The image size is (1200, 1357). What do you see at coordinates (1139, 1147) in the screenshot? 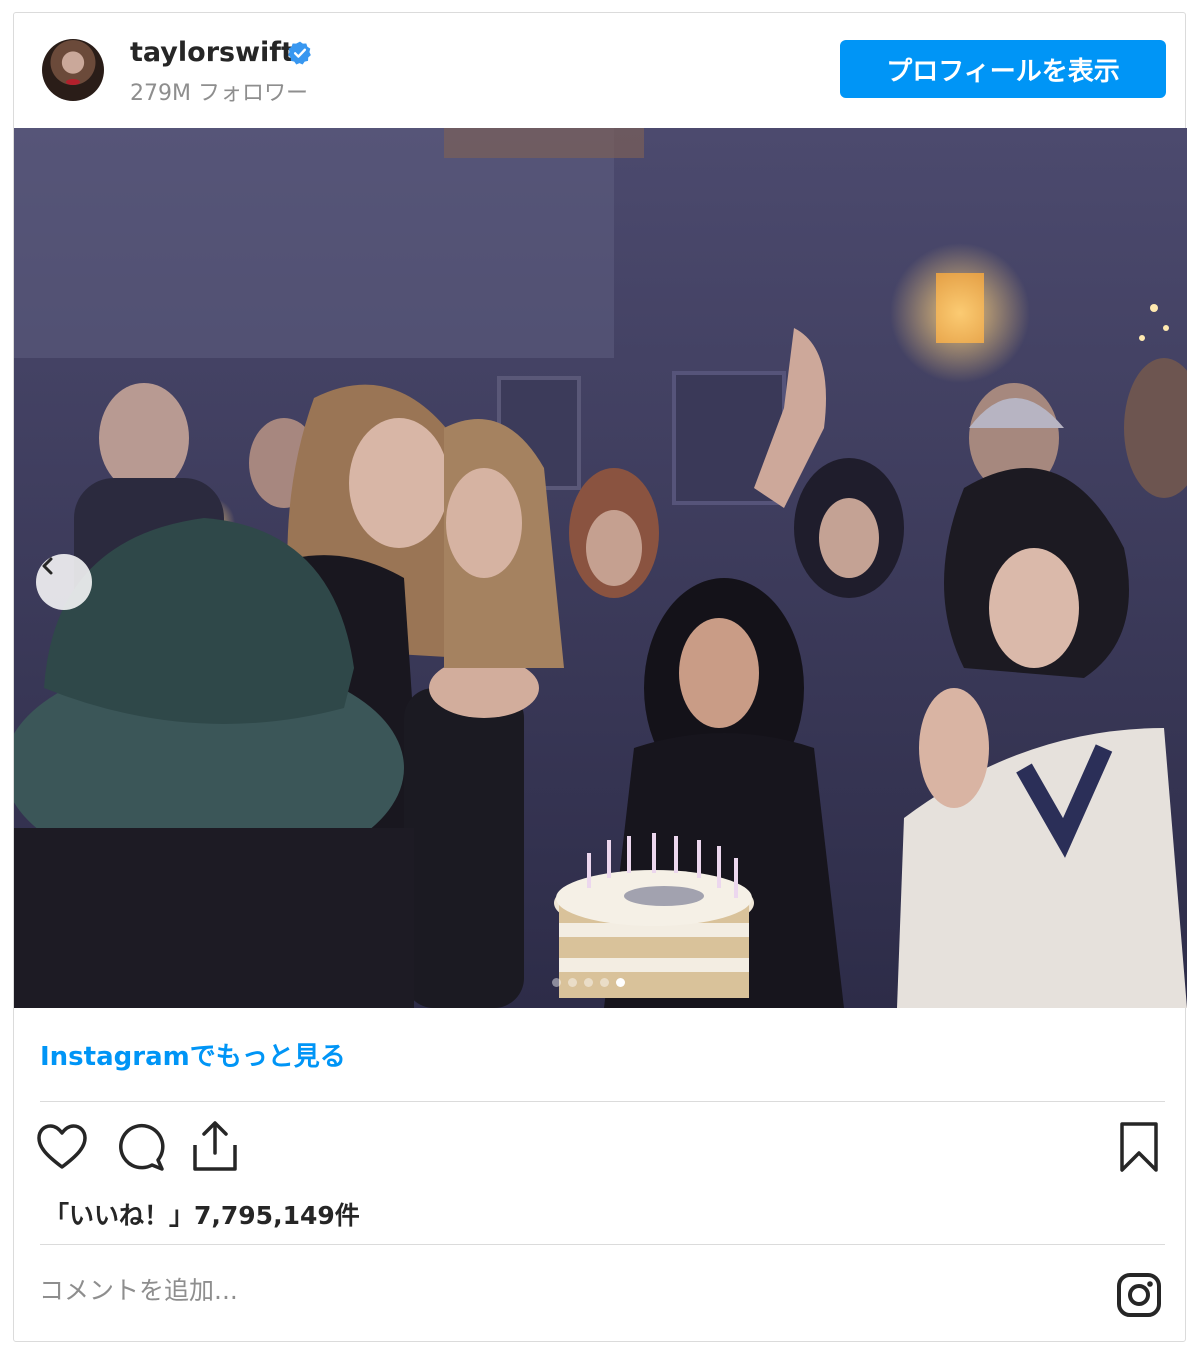
I see `bookmark-icon` at bounding box center [1139, 1147].